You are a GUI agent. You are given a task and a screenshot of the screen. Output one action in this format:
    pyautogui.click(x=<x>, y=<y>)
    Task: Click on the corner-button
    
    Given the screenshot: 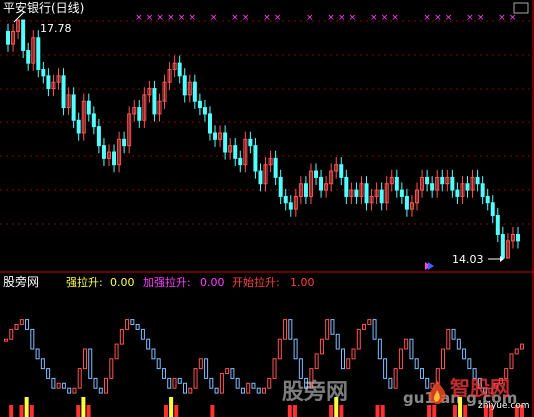 What is the action you would take?
    pyautogui.click(x=521, y=8)
    